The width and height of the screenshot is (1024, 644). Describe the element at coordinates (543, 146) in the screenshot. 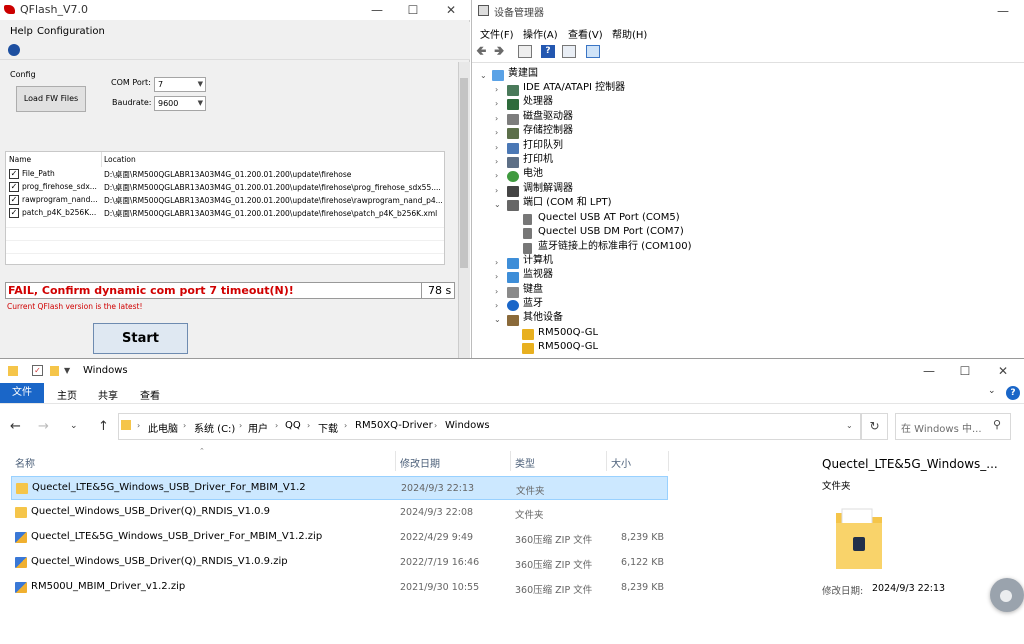

I see `tree-node-print-queue: 打印队列` at that location.